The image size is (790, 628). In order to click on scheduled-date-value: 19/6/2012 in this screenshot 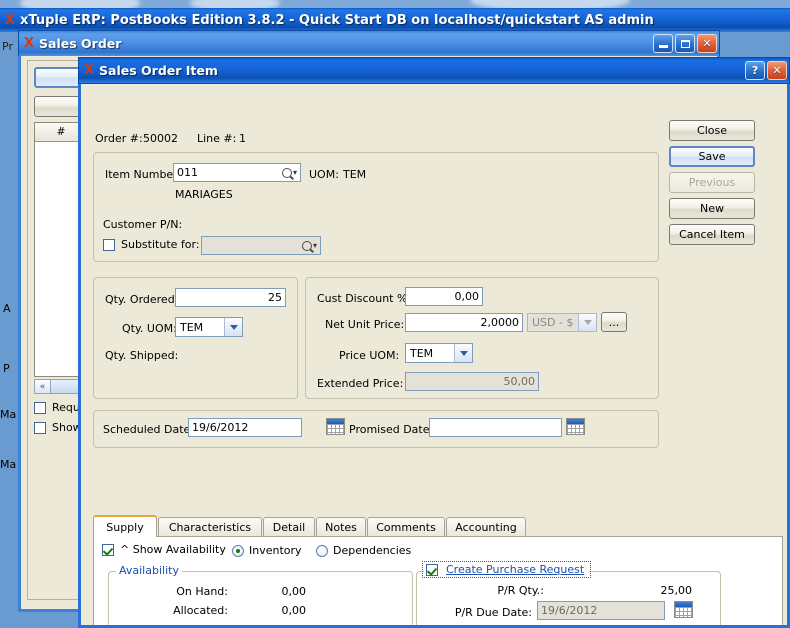, I will do `click(220, 427)`.